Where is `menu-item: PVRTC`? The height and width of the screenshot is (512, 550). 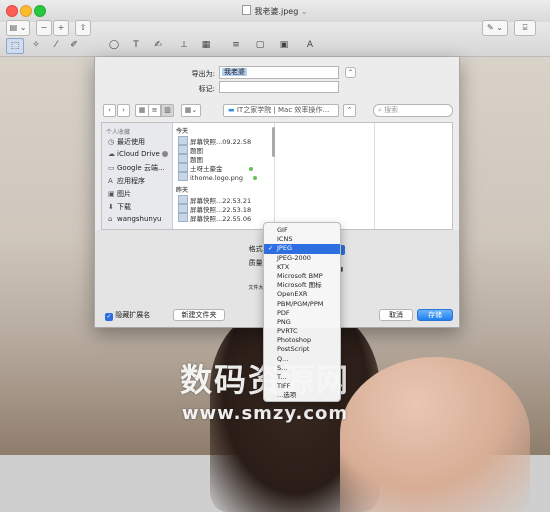
menu-item: PVRTC is located at coordinates (302, 331).